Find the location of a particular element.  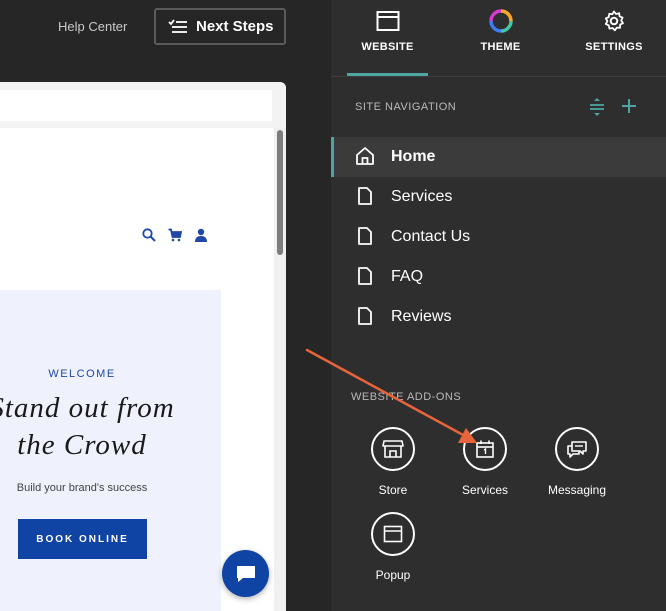

addon-popup: Popup is located at coordinates (393, 547).